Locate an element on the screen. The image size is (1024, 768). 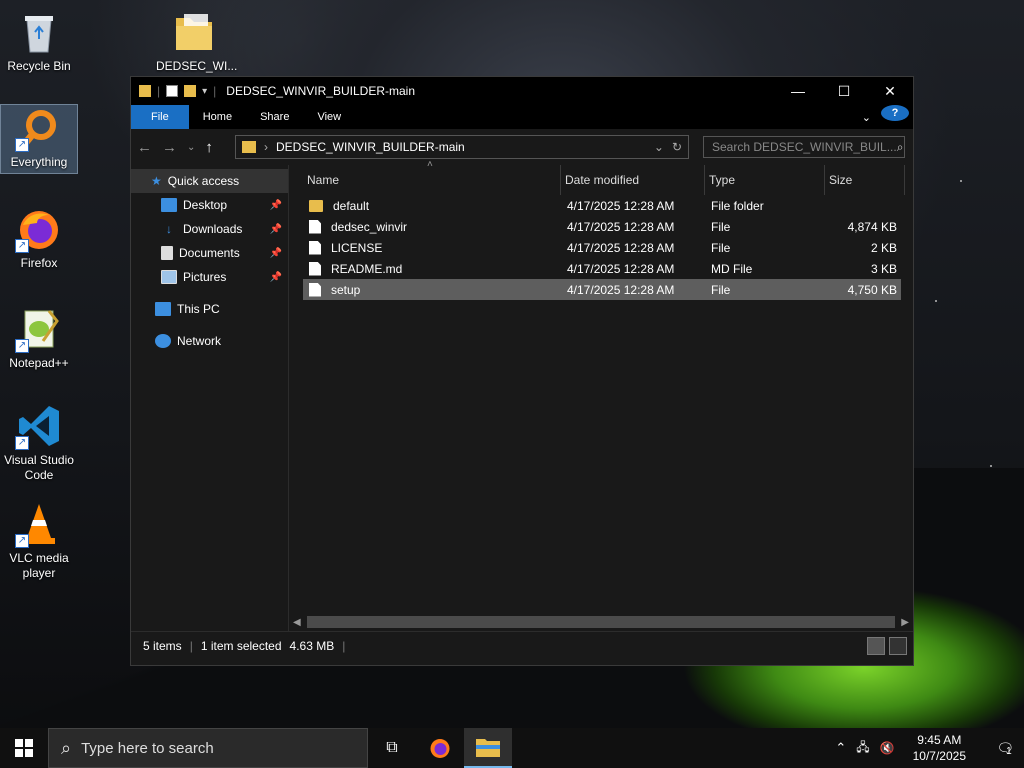
nav-item-network: Network is located at coordinates (209, 341).